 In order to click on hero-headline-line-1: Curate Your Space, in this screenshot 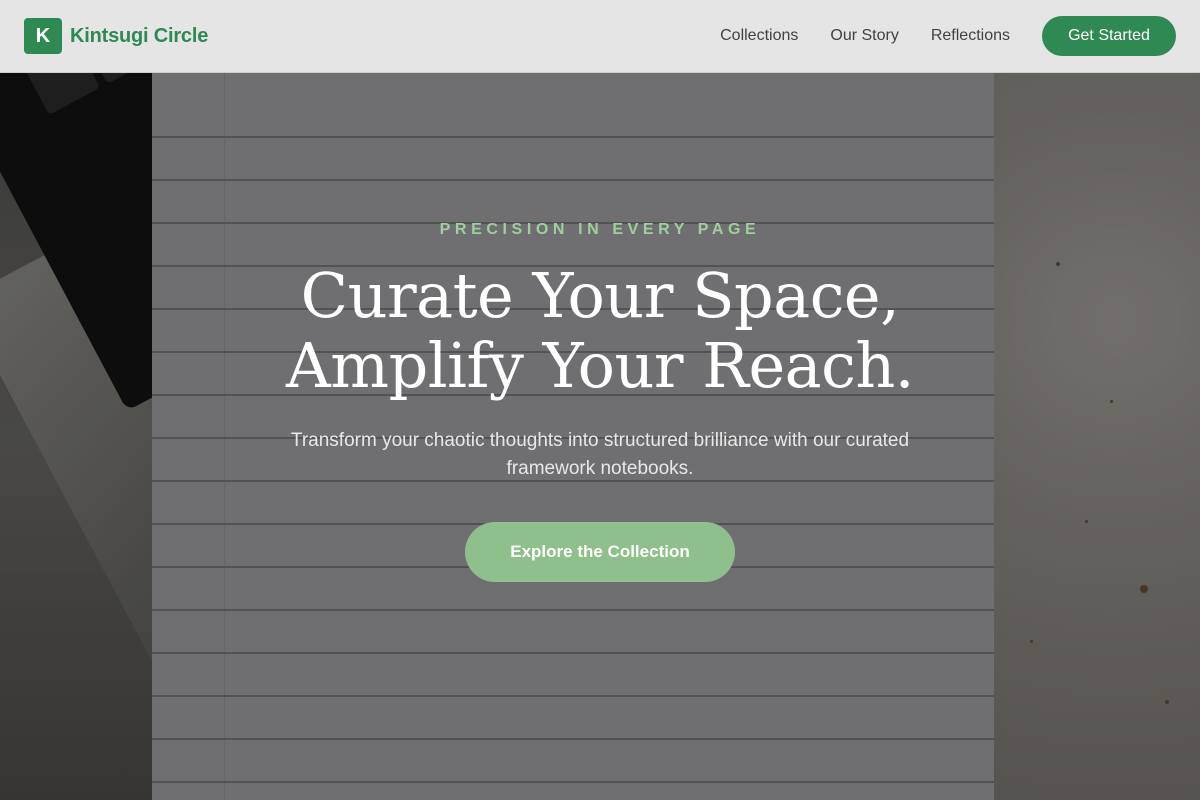, I will do `click(600, 295)`.